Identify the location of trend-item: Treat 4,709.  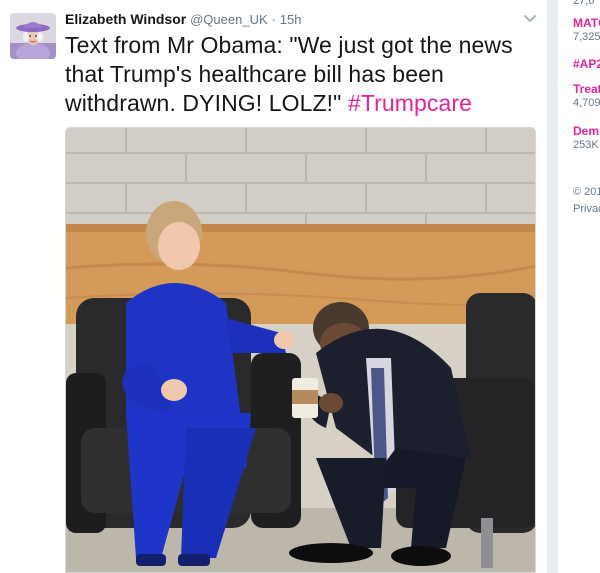
(586, 96).